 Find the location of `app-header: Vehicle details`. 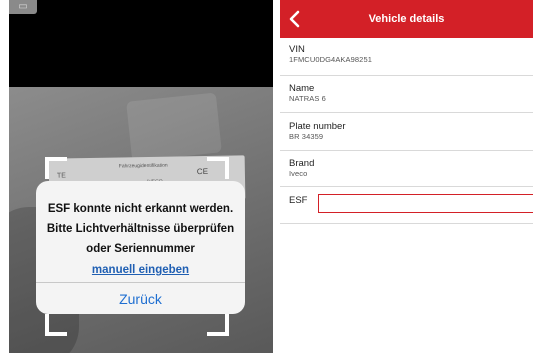

app-header: Vehicle details is located at coordinates (406, 19).